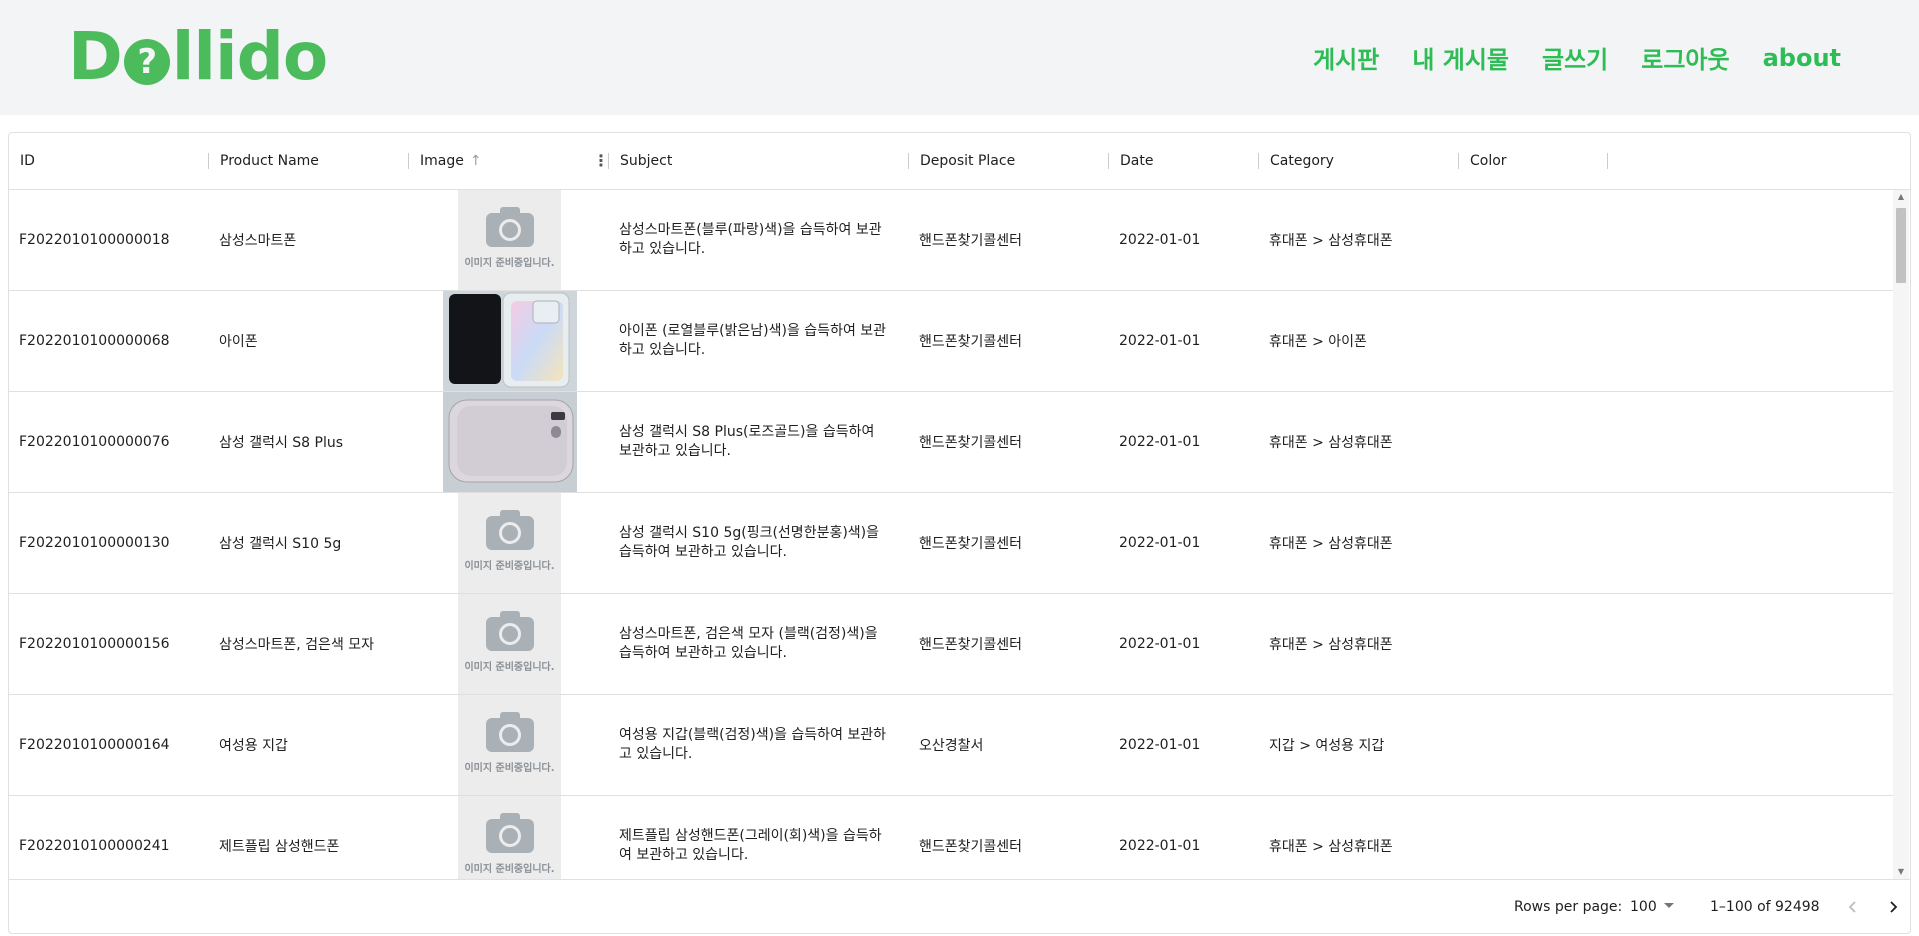  Describe the element at coordinates (1568, 907) in the screenshot. I see `rows-per-page-label: Rows per page:` at that location.